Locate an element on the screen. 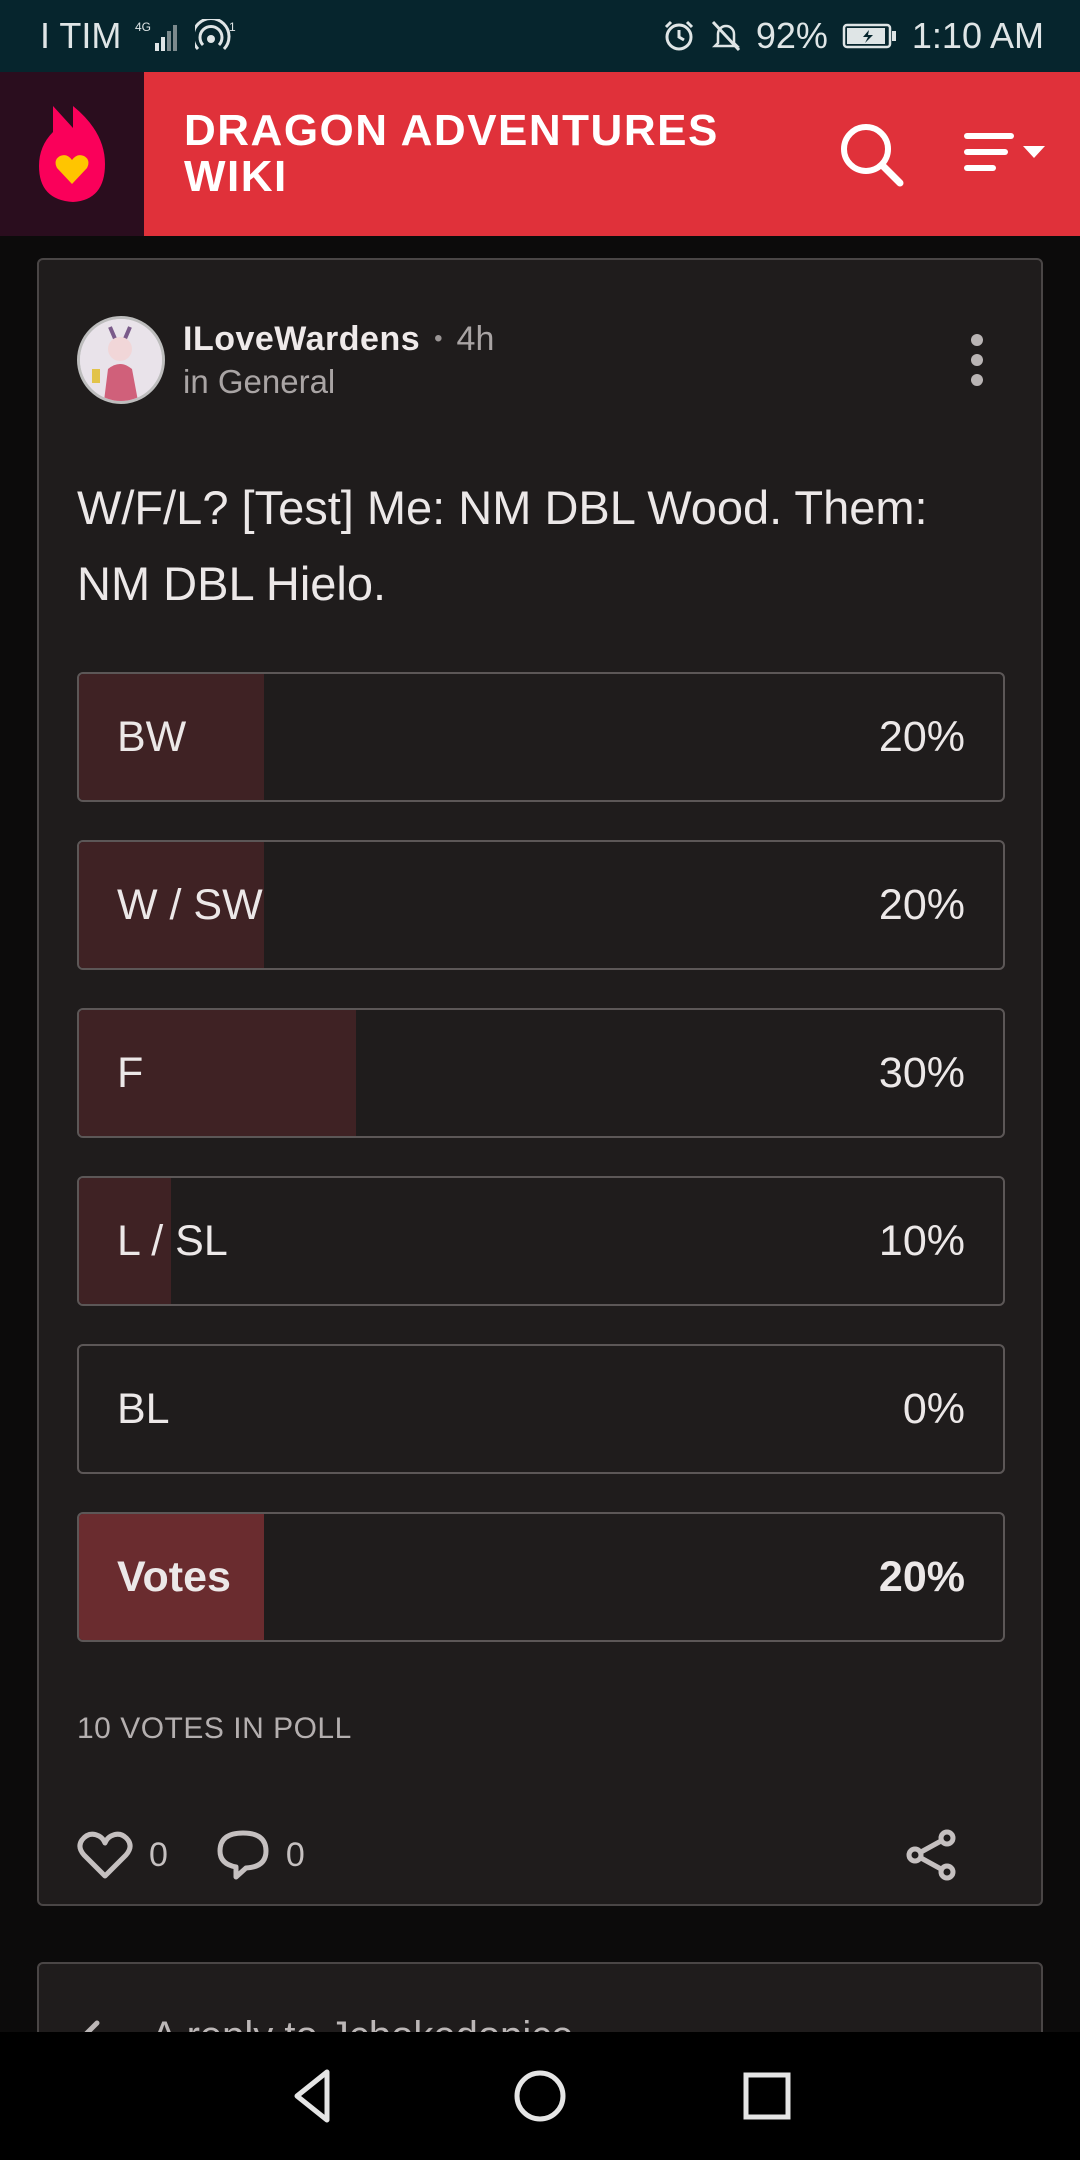  clock: 1:10 AM is located at coordinates (977, 35).